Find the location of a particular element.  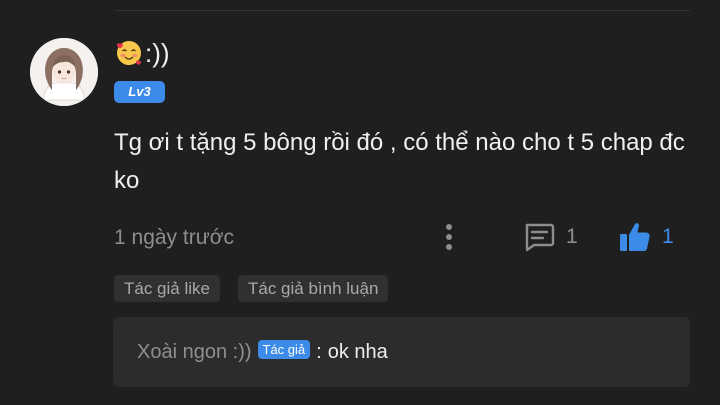

author-badge: Tác giả is located at coordinates (284, 349).